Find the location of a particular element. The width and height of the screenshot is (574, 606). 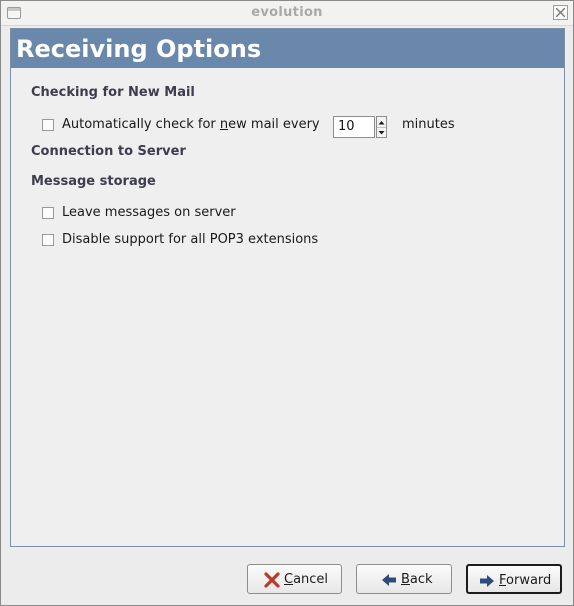

close-icon is located at coordinates (560, 12).